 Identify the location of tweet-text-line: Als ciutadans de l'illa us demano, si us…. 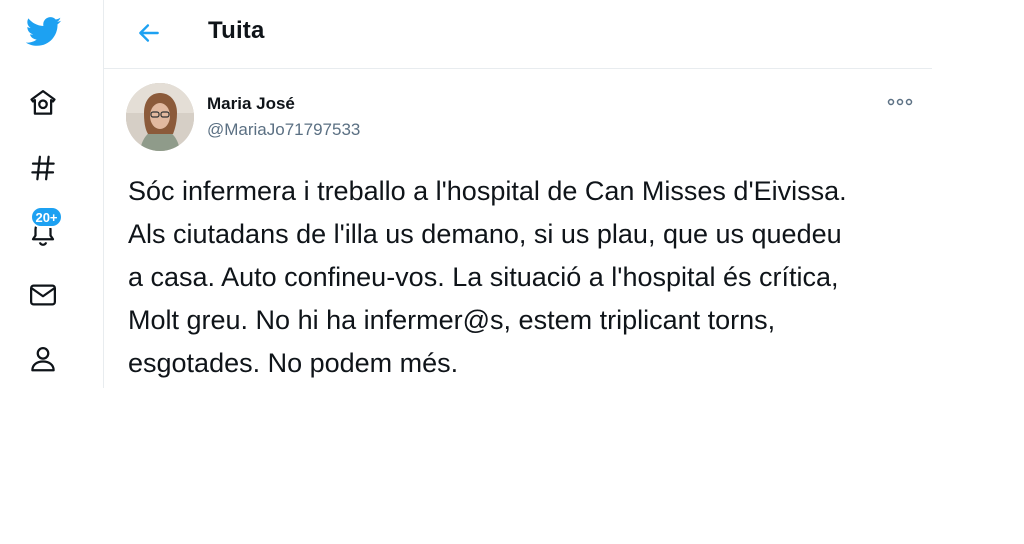
(485, 234).